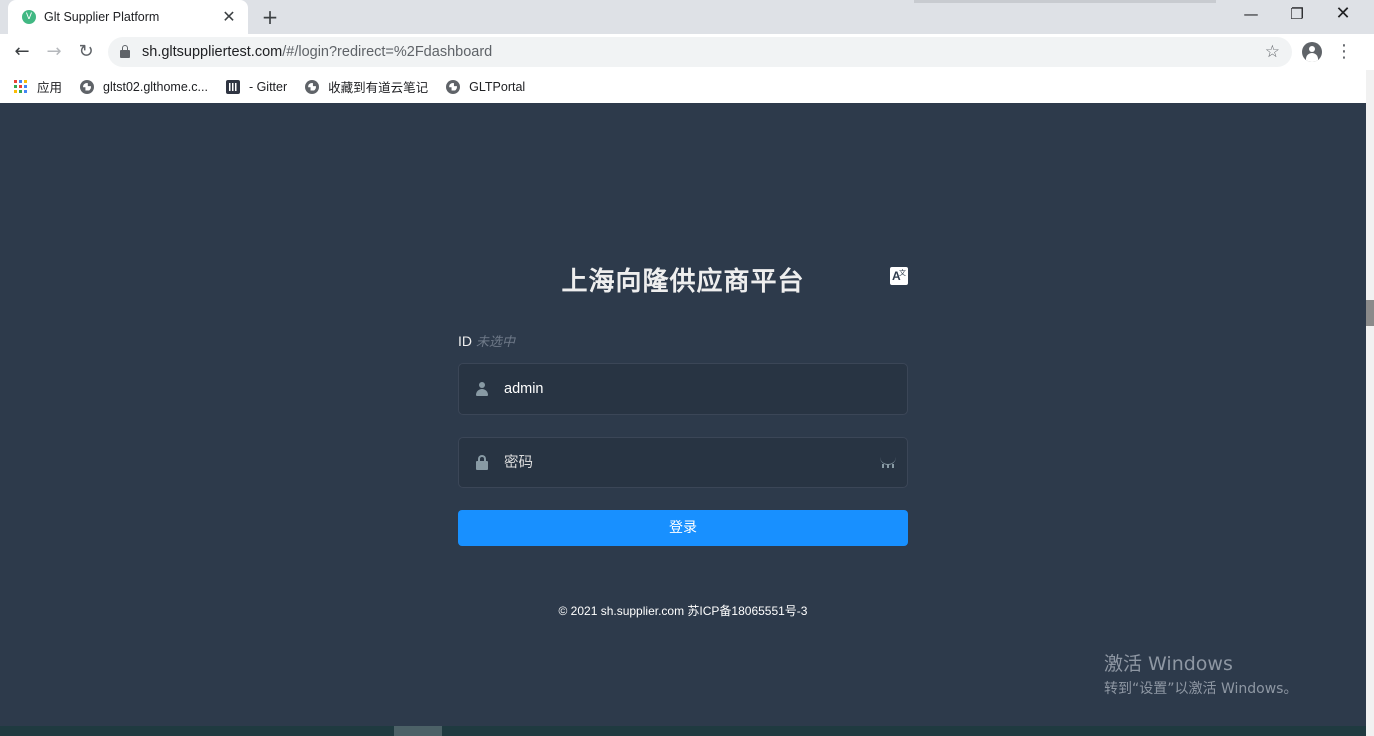  I want to click on taskbar-item, so click(418, 731).